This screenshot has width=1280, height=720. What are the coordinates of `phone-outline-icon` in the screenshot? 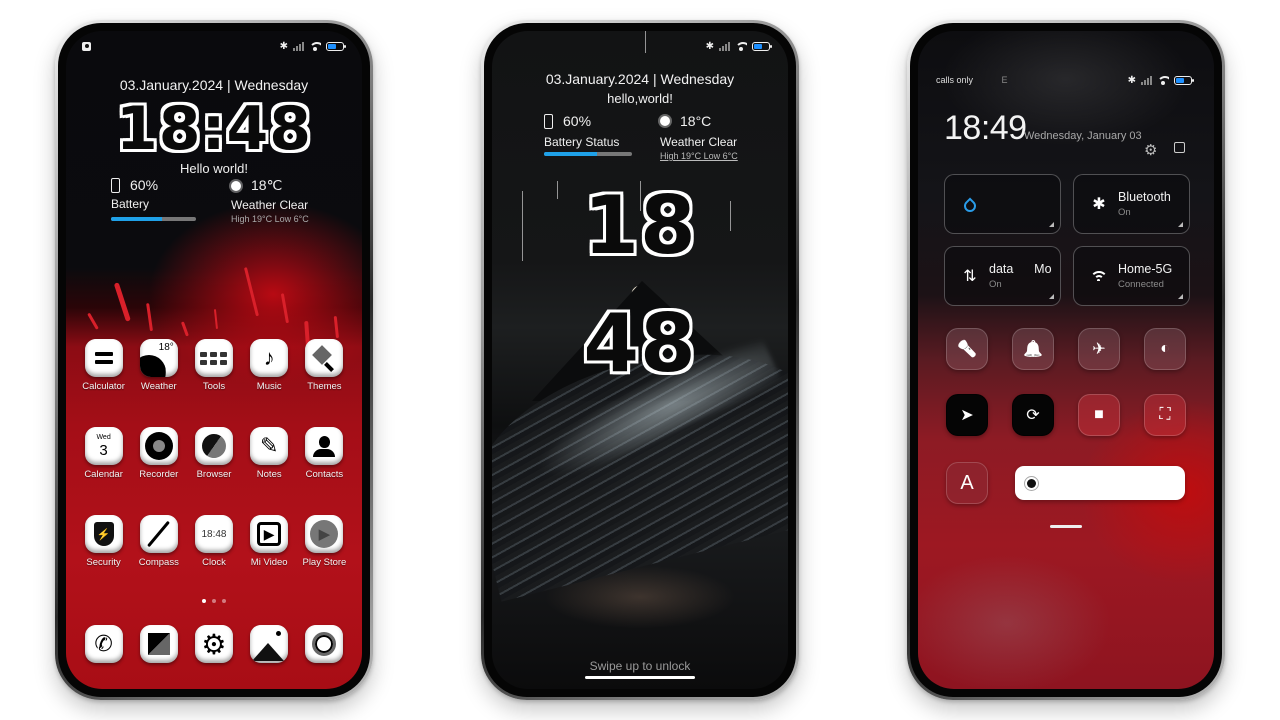 It's located at (115, 185).